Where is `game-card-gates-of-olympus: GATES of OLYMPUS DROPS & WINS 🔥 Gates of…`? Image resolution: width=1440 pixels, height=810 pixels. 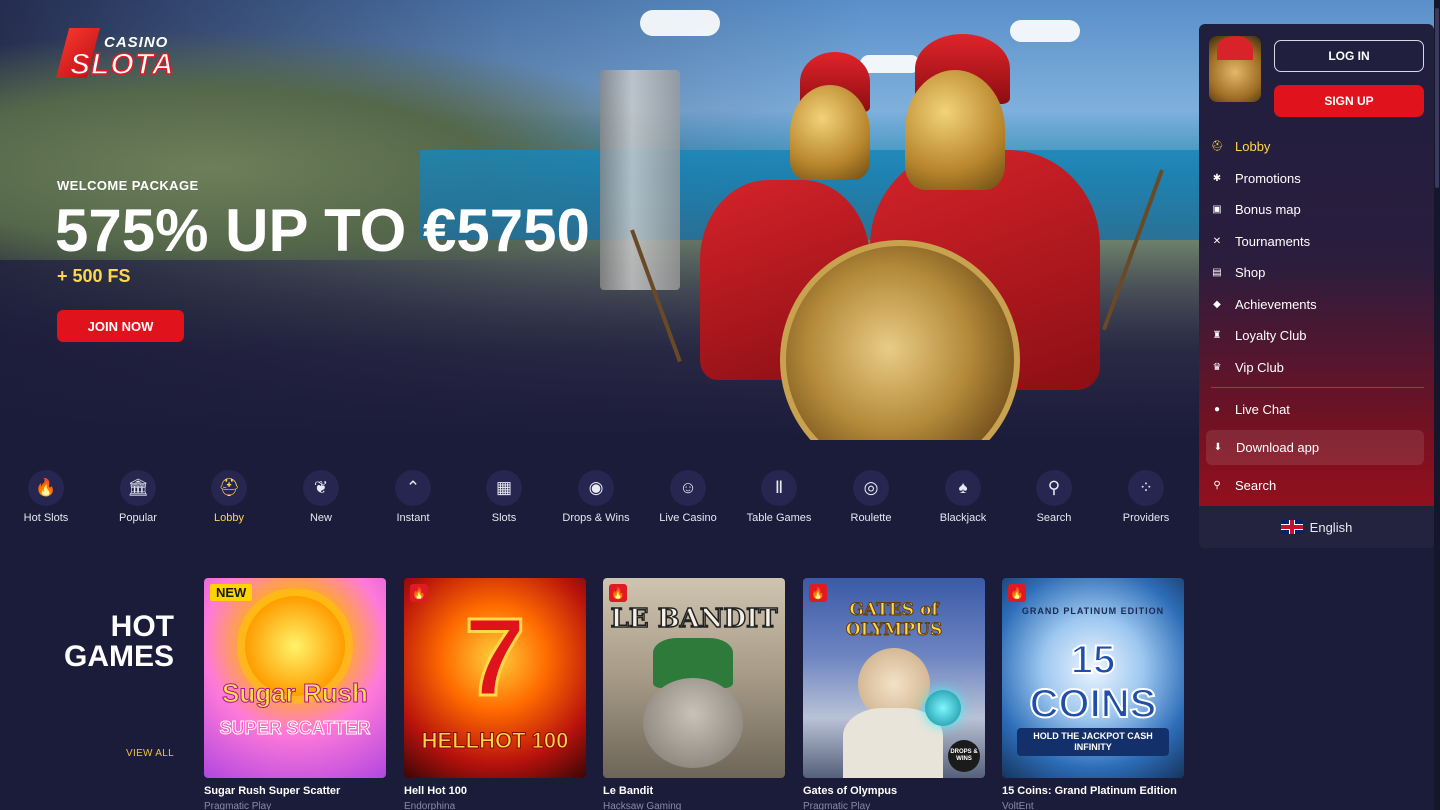 game-card-gates-of-olympus: GATES of OLYMPUS DROPS & WINS 🔥 Gates of… is located at coordinates (894, 694).